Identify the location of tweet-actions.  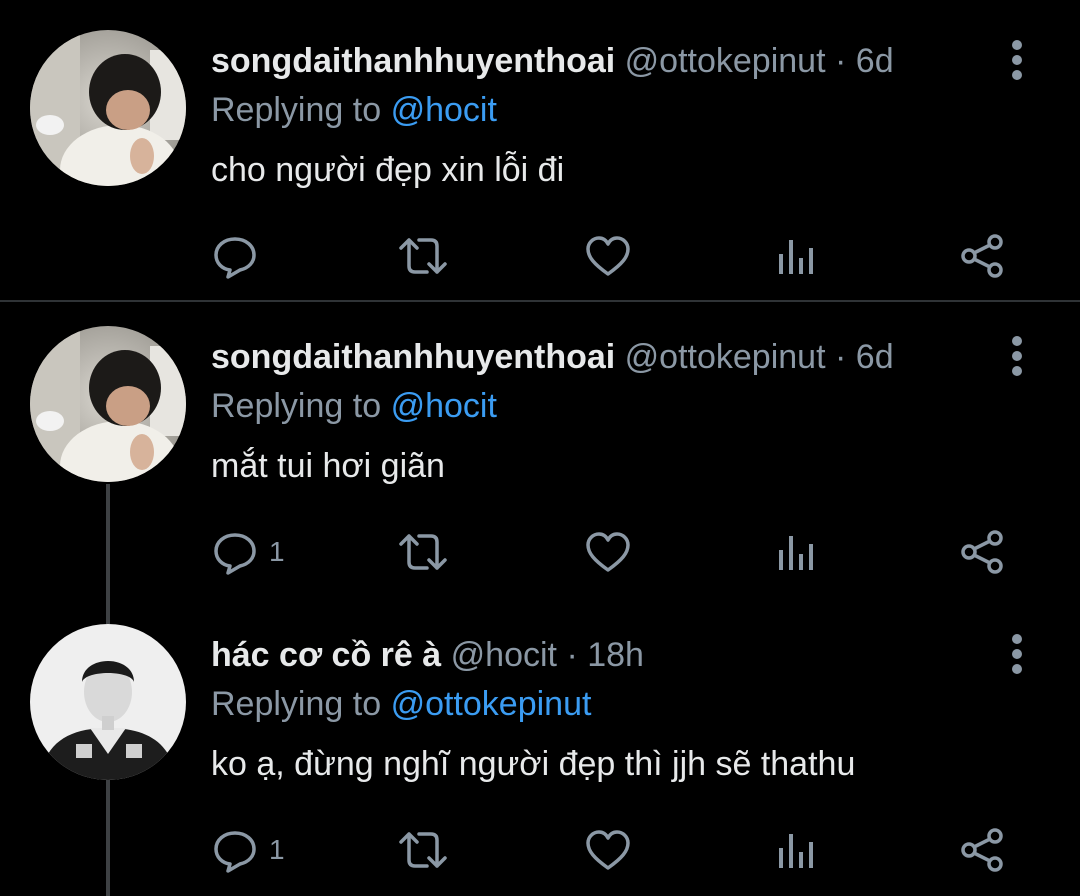
(611, 256).